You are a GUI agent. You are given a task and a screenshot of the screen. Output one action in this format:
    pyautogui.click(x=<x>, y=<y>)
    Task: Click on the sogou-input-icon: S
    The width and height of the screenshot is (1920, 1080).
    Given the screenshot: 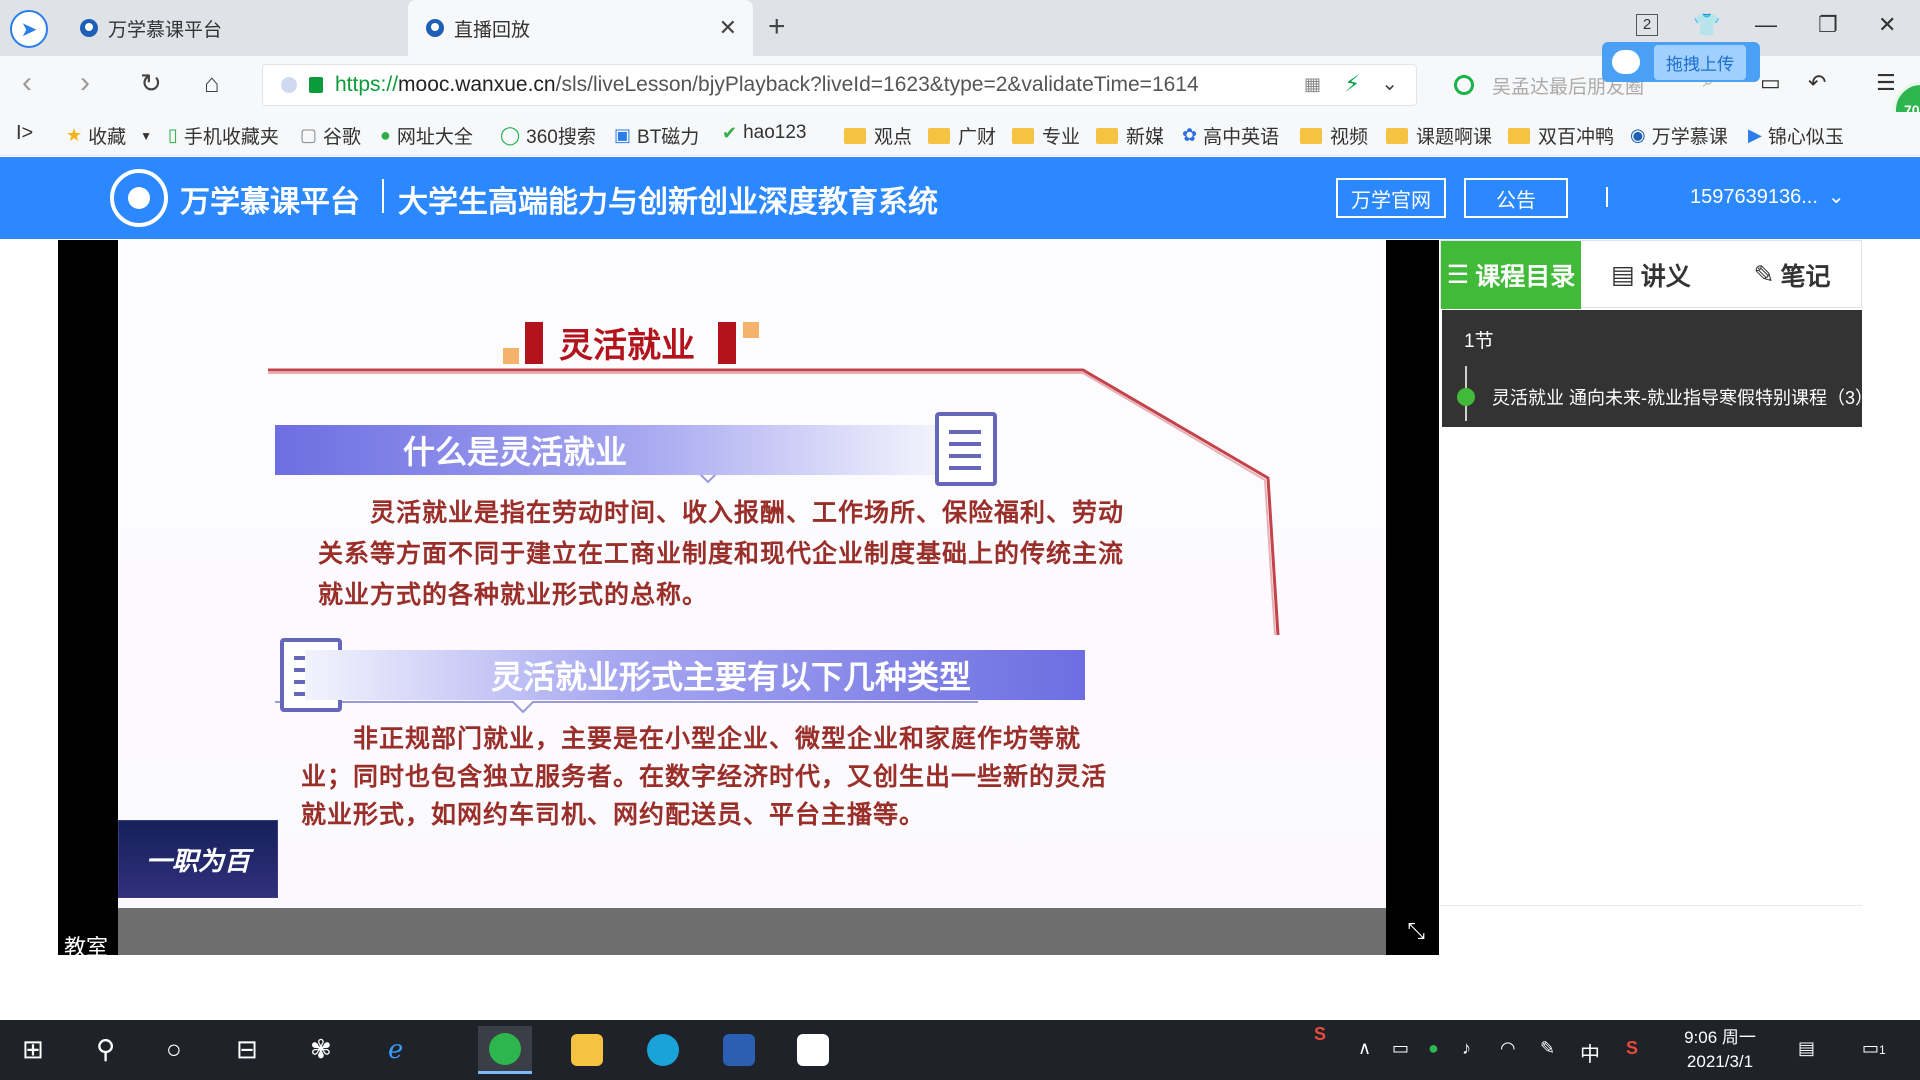 What is the action you would take?
    pyautogui.click(x=1632, y=1048)
    